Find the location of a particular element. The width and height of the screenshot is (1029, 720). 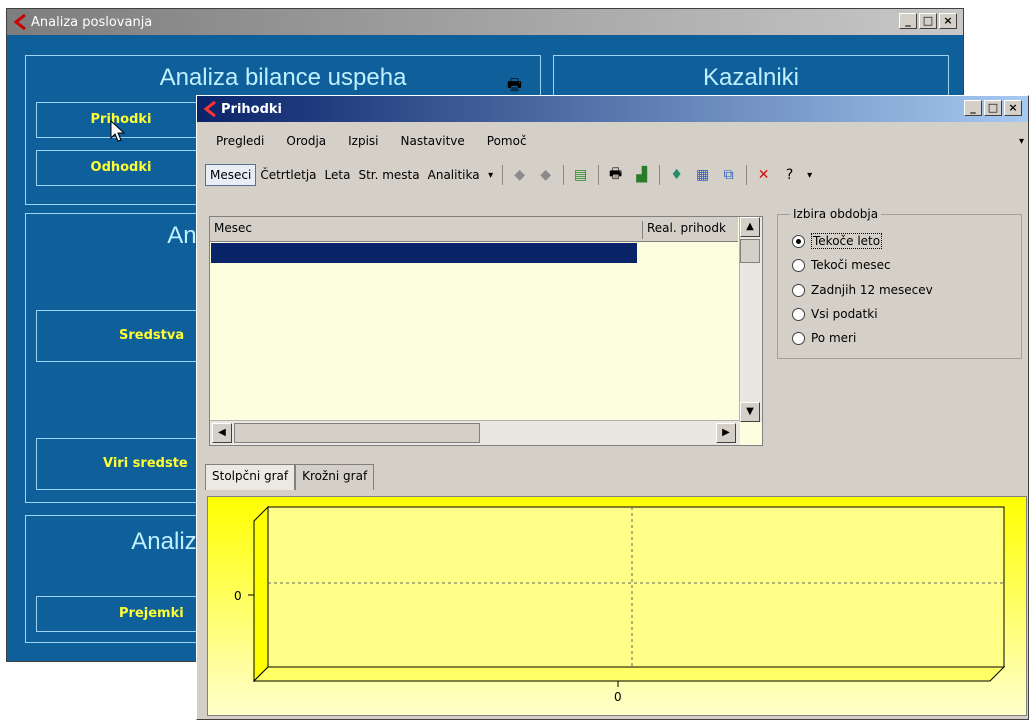

scroll-up-icon: ▲ is located at coordinates (750, 227).